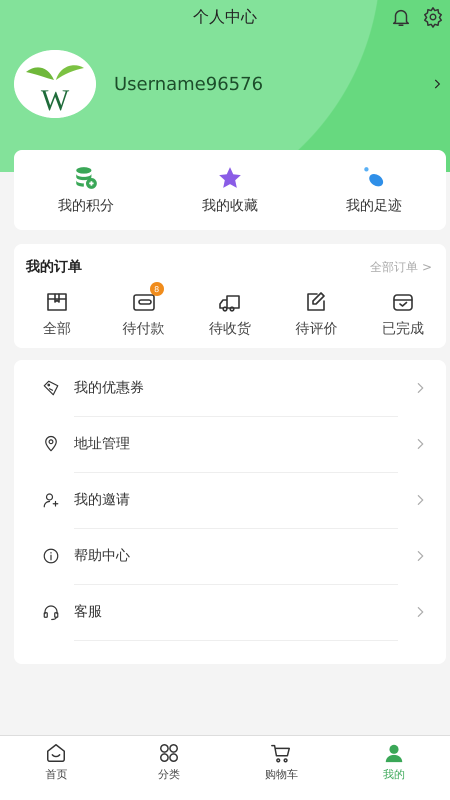 The height and width of the screenshot is (800, 450). I want to click on ticket-icon, so click(51, 388).